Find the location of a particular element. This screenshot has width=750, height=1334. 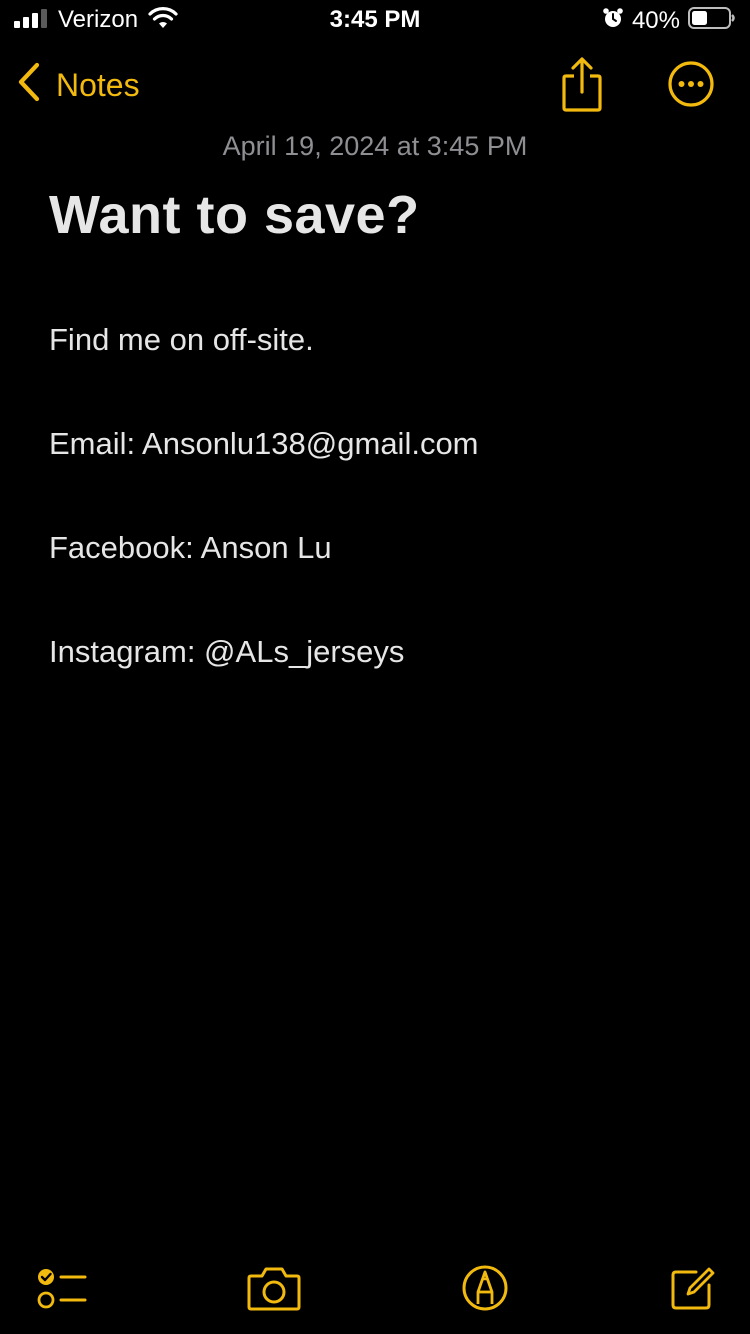

share-button is located at coordinates (582, 84).